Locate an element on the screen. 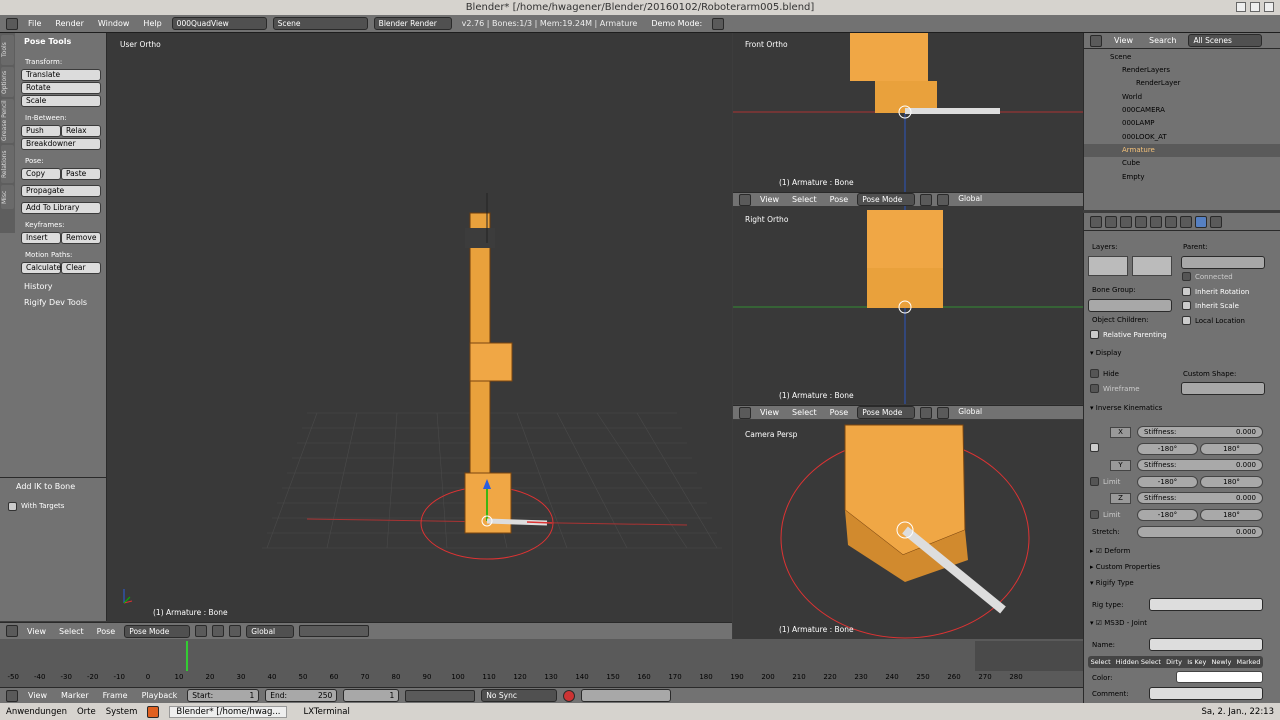 The image size is (1280, 720). start-frame-field: Start: 1 is located at coordinates (223, 695).